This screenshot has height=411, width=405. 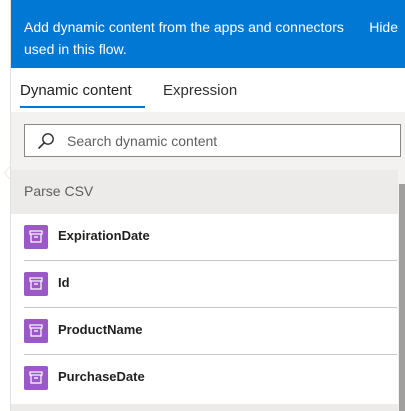 I want to click on list-item-productname: ProductName, so click(x=204, y=331).